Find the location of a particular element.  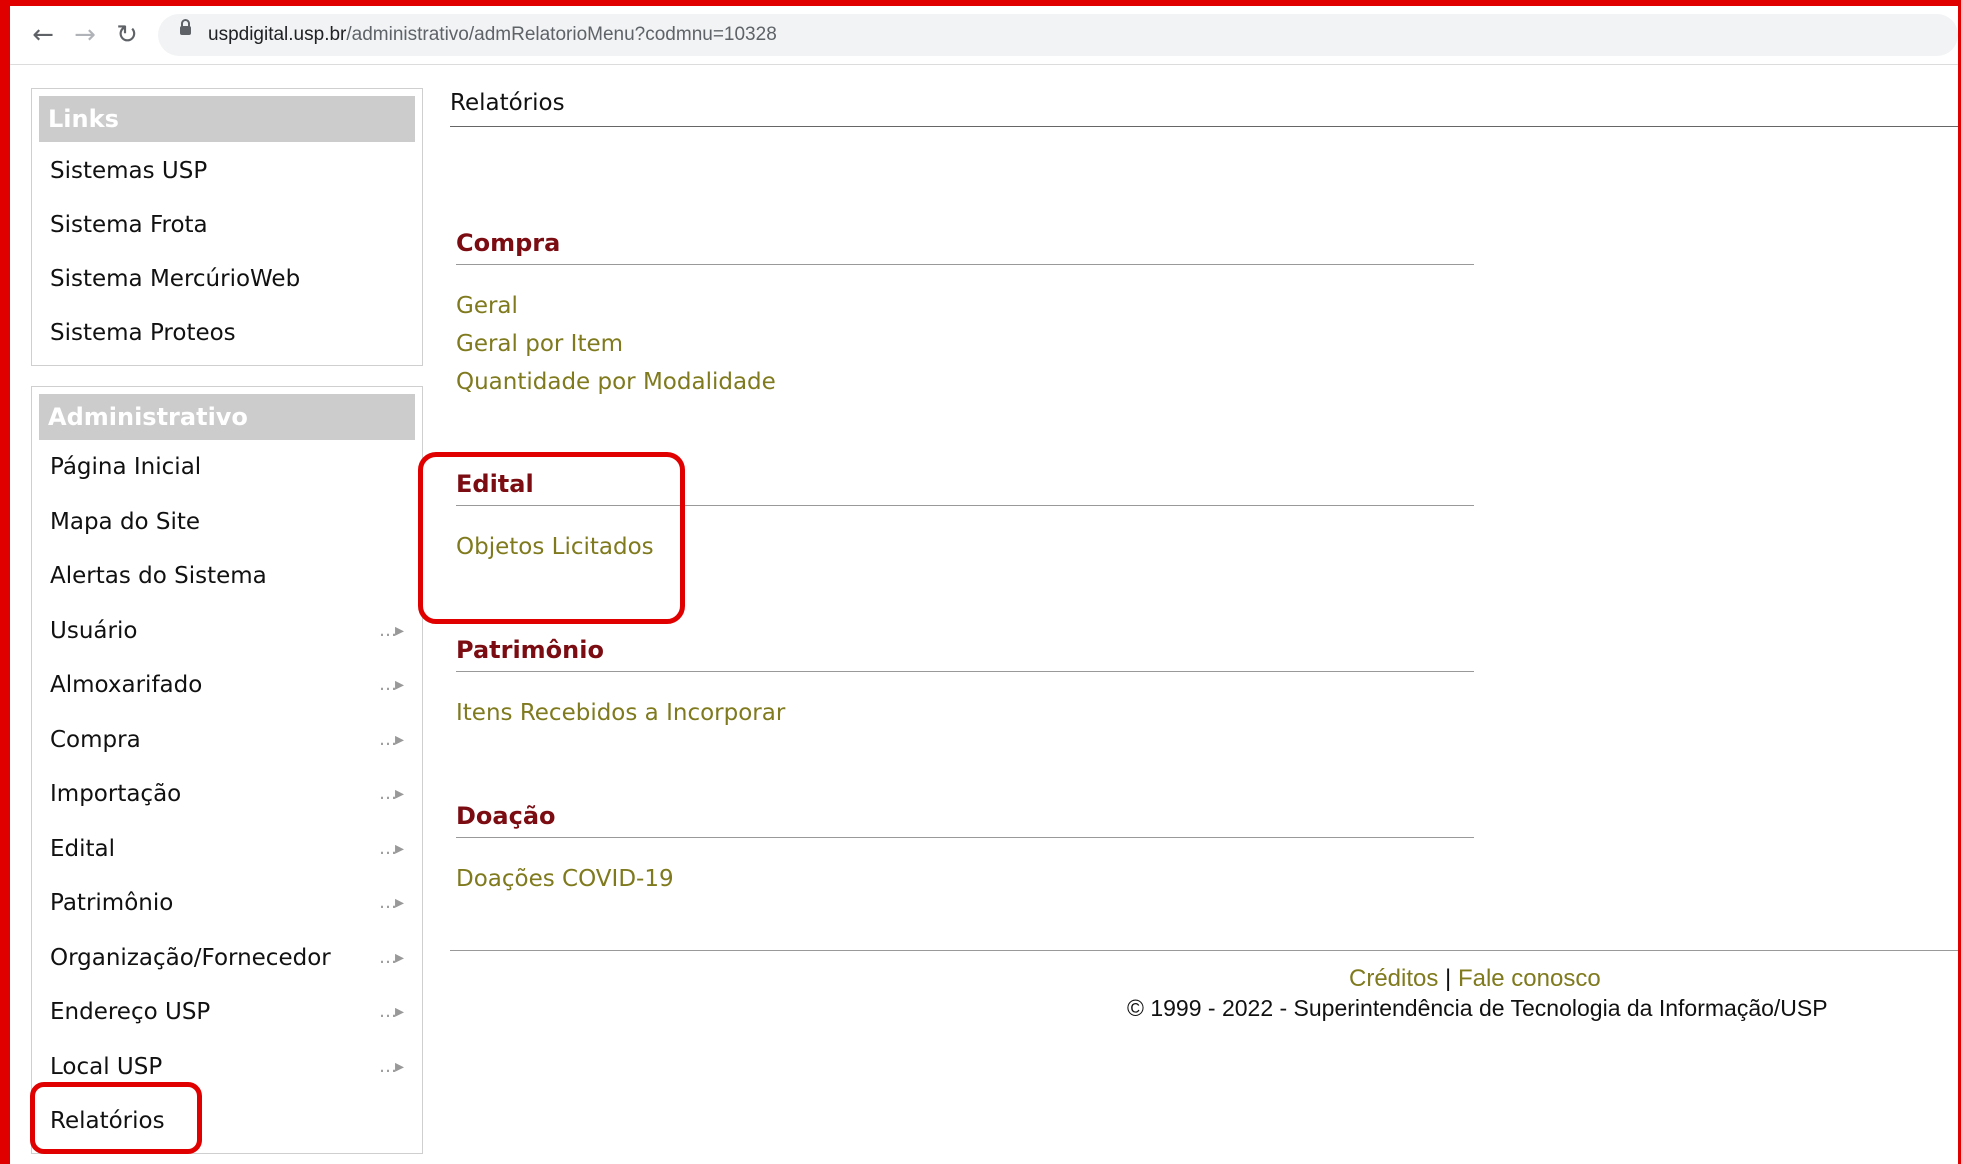

sidebar-item-sistema-frota: Sistema Frota is located at coordinates (227, 223).